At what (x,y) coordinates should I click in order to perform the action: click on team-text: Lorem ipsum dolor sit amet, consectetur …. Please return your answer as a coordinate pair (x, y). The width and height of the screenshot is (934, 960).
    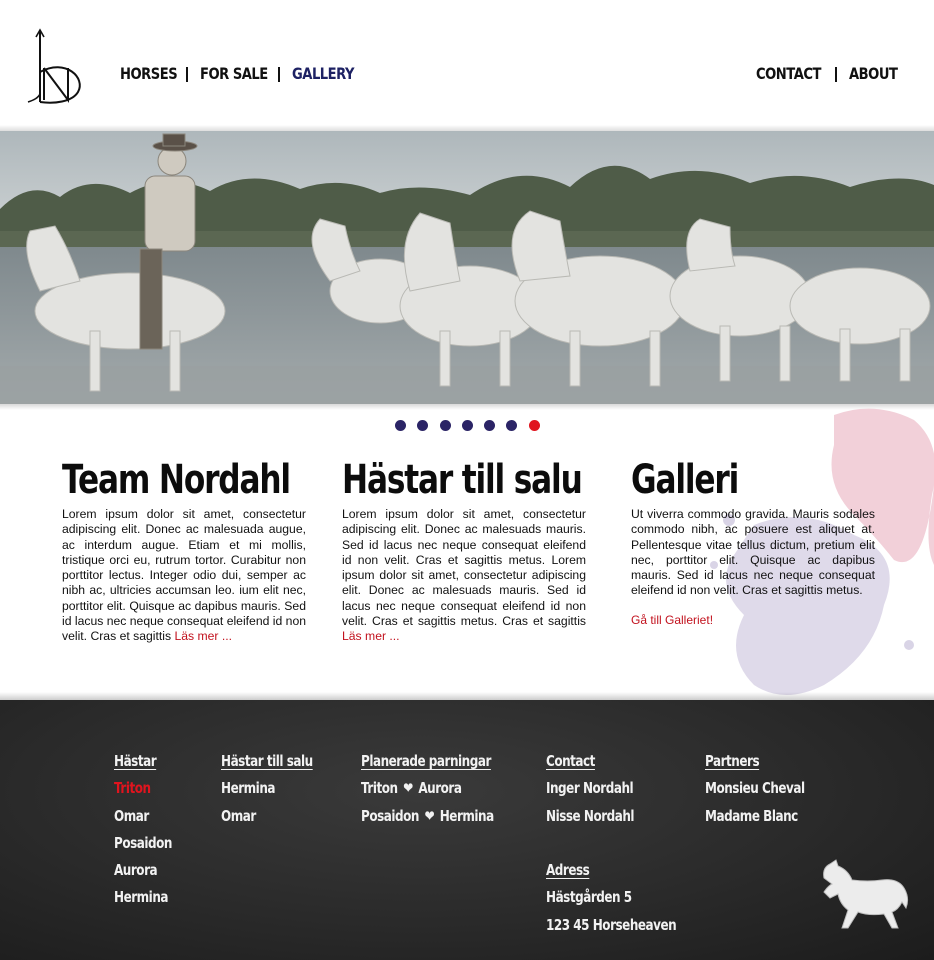
    Looking at the image, I should click on (184, 576).